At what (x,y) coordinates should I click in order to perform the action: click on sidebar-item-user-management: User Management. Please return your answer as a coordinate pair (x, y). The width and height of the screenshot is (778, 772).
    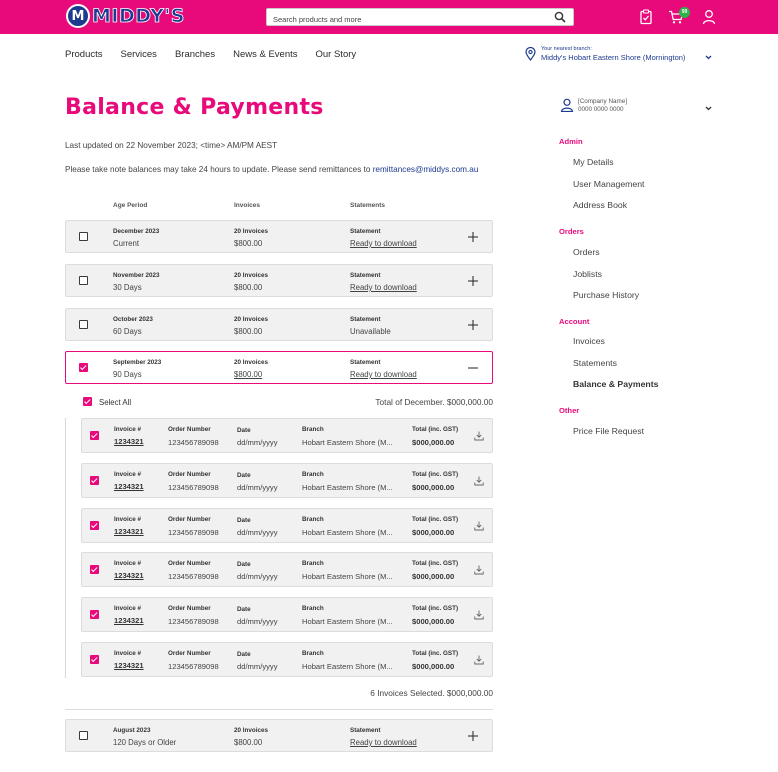
    Looking at the image, I should click on (608, 184).